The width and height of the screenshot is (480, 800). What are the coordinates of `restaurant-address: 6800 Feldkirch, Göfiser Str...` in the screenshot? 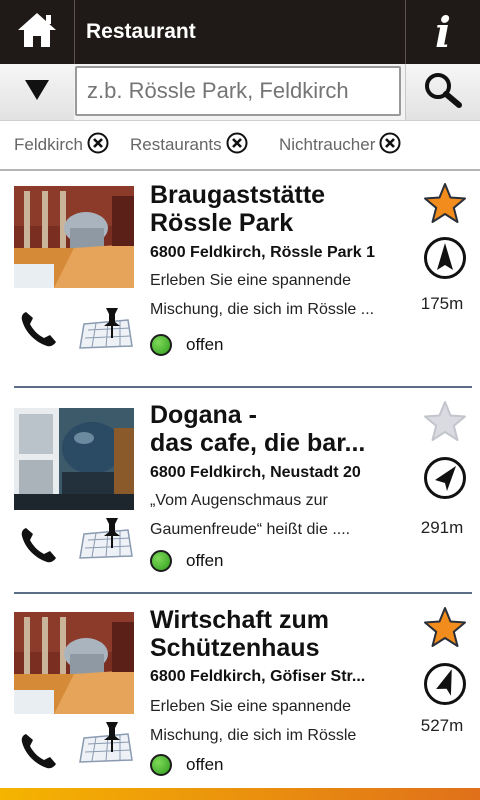 It's located at (258, 676).